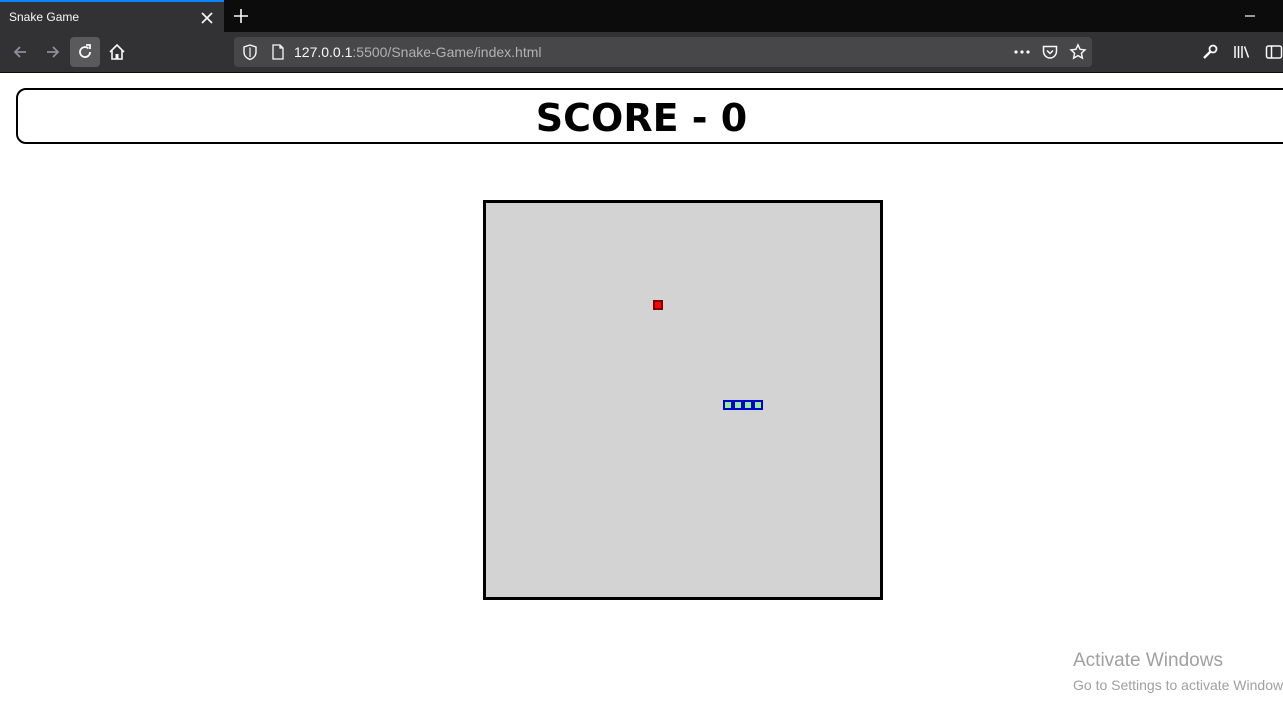  I want to click on snake-head, so click(728, 405).